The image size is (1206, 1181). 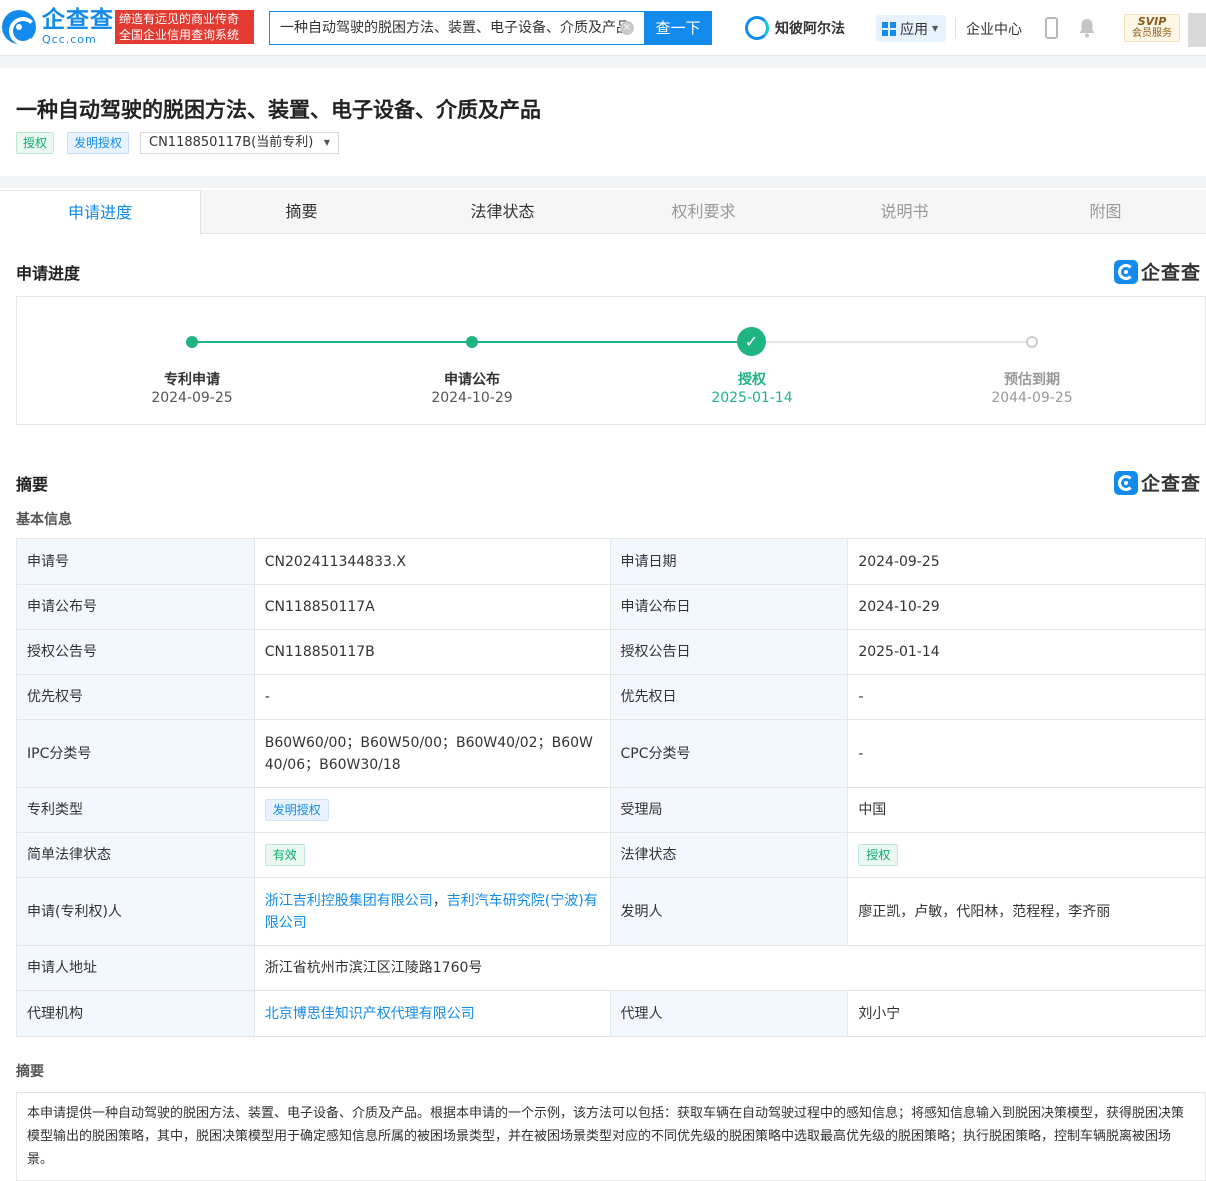 I want to click on chevron-down-icon: ▼, so click(x=326, y=142).